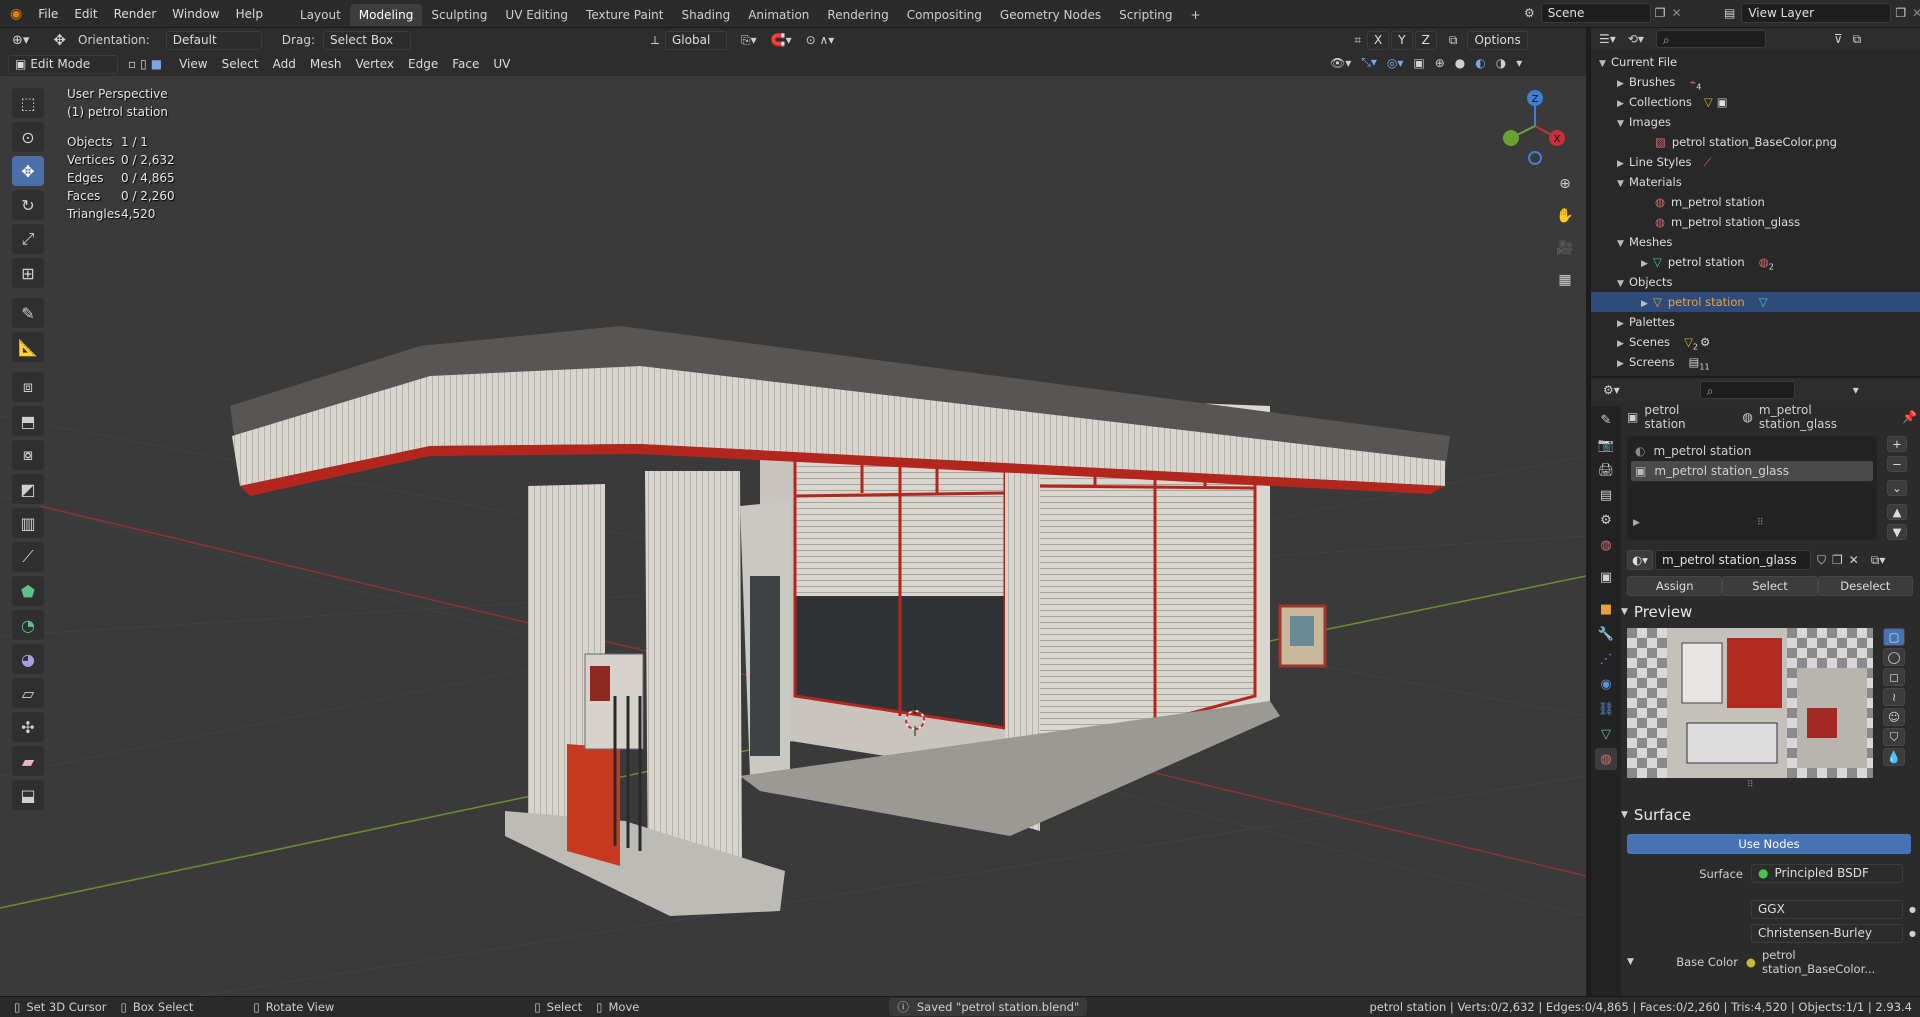  Describe the element at coordinates (1897, 532) in the screenshot. I see `move-down-icon: ▼` at that location.